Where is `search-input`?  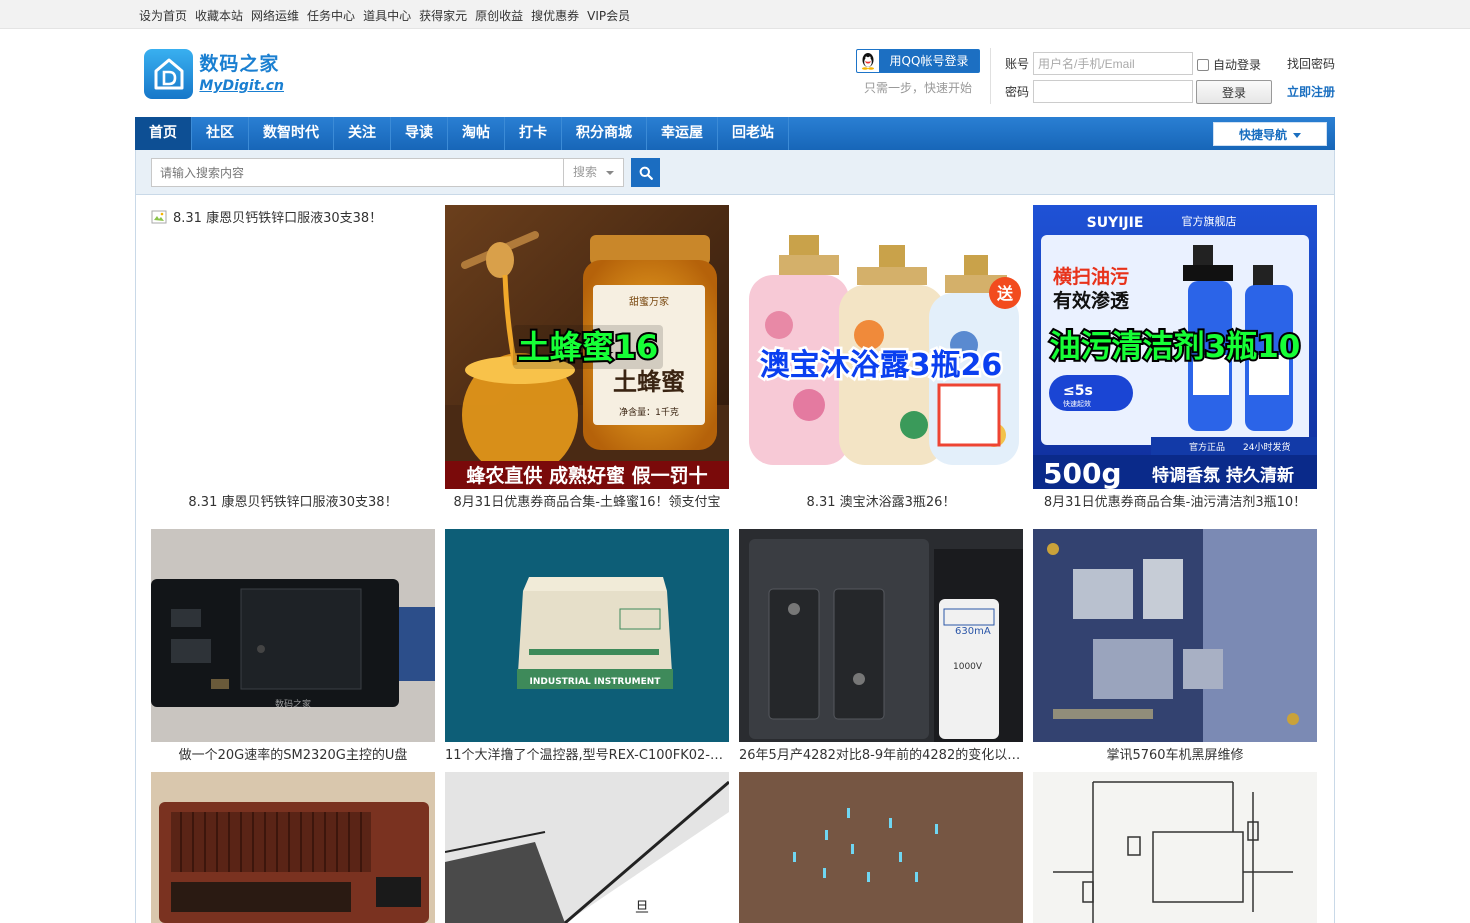
search-input is located at coordinates (357, 172).